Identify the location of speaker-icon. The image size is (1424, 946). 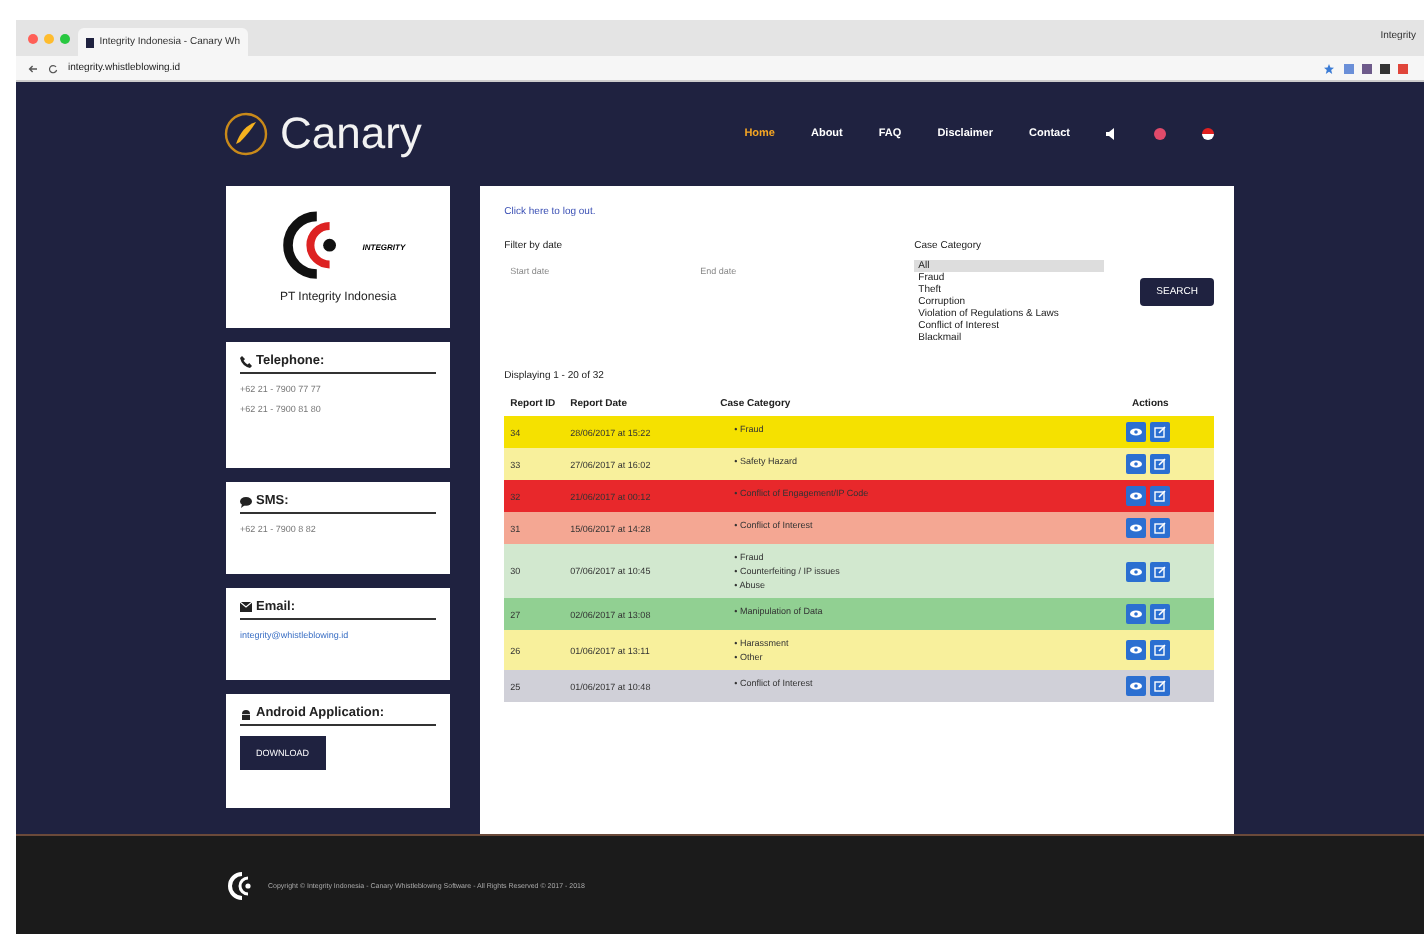
(1112, 134).